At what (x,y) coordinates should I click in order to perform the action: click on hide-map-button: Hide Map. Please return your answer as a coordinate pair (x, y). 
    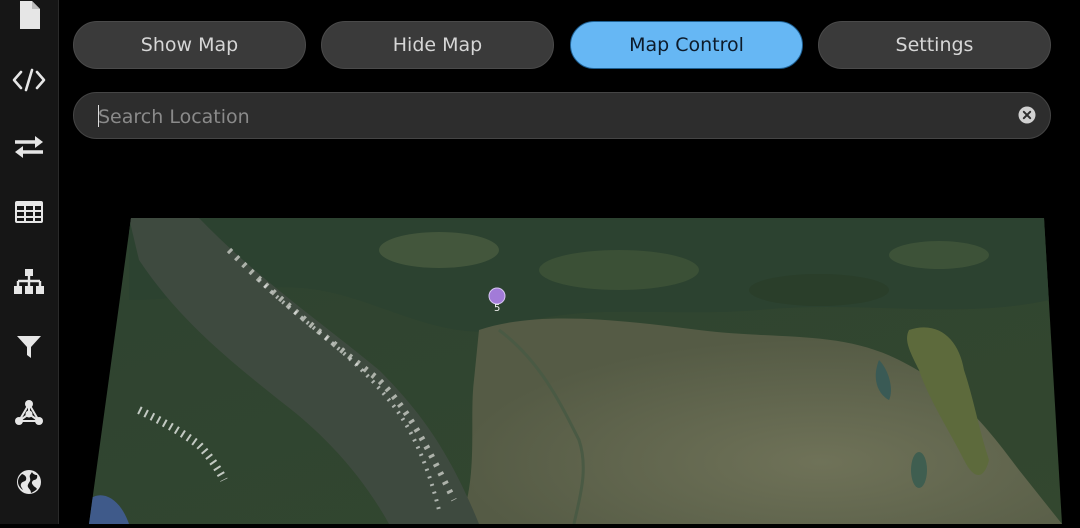
    Looking at the image, I should click on (437, 45).